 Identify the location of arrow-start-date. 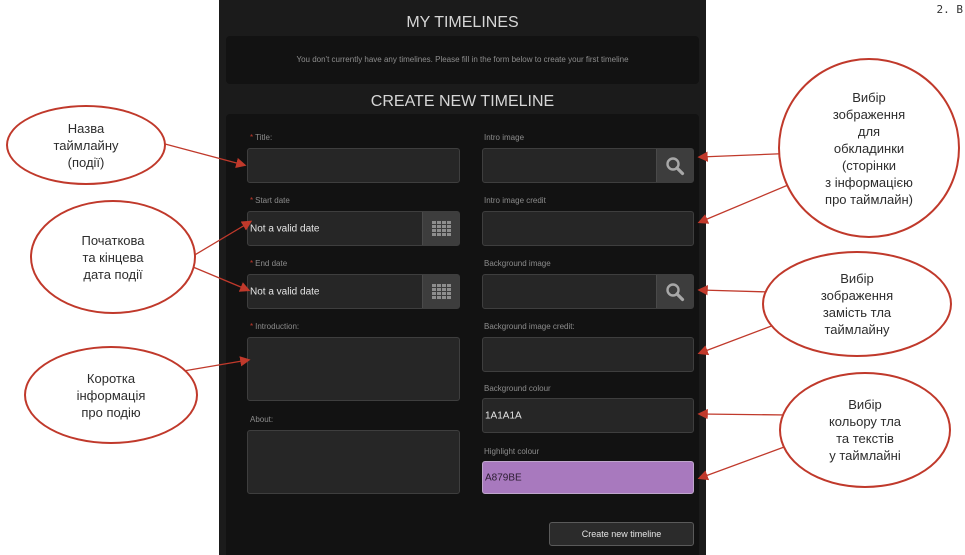
(222, 238).